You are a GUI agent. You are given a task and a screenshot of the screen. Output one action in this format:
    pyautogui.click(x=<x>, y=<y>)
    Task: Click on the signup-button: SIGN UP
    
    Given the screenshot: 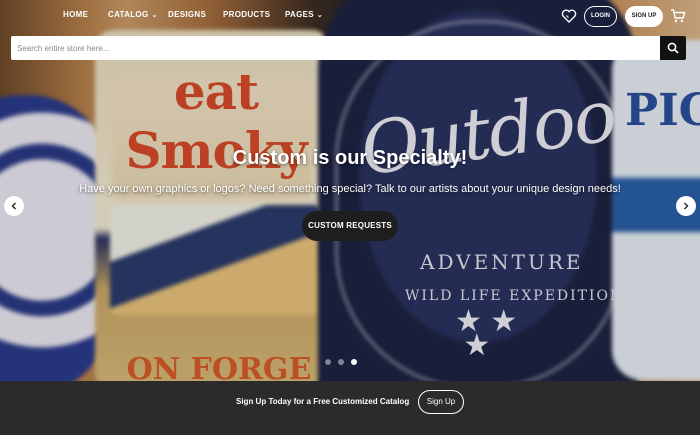 What is the action you would take?
    pyautogui.click(x=644, y=16)
    